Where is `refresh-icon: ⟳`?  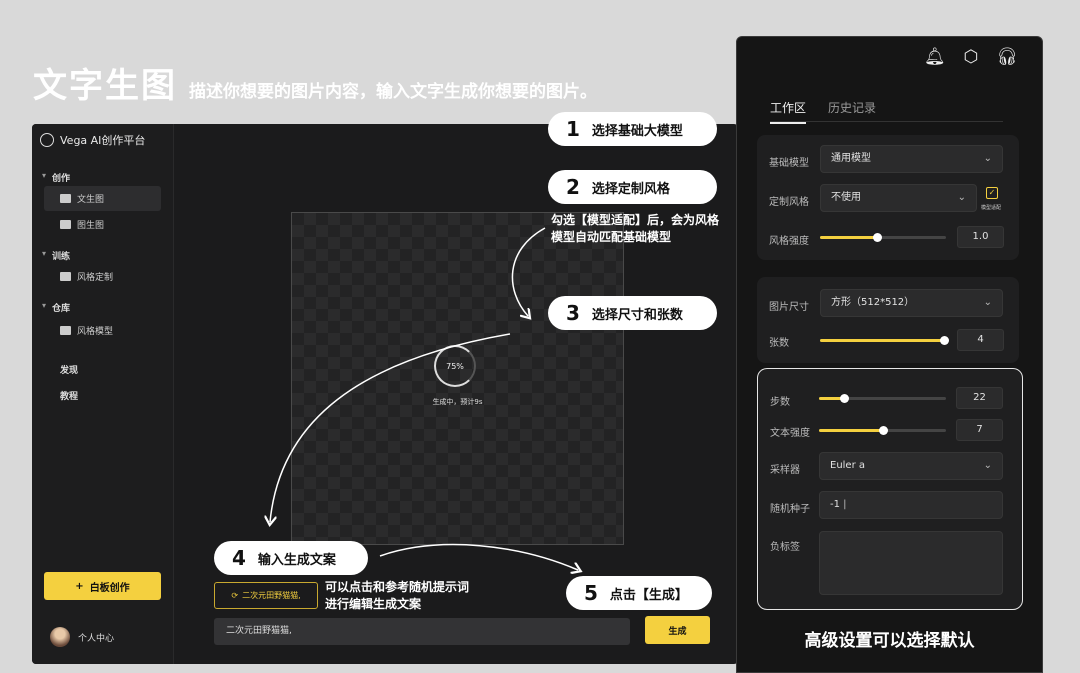
refresh-icon: ⟳ is located at coordinates (235, 595).